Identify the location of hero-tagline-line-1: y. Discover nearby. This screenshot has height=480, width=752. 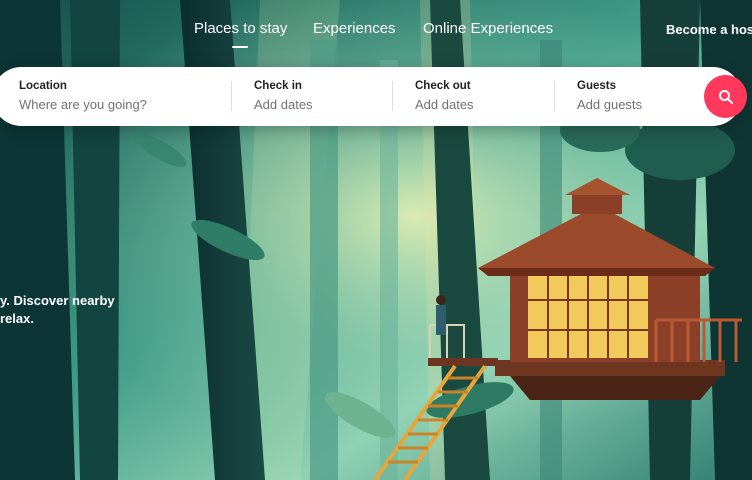
(57, 300).